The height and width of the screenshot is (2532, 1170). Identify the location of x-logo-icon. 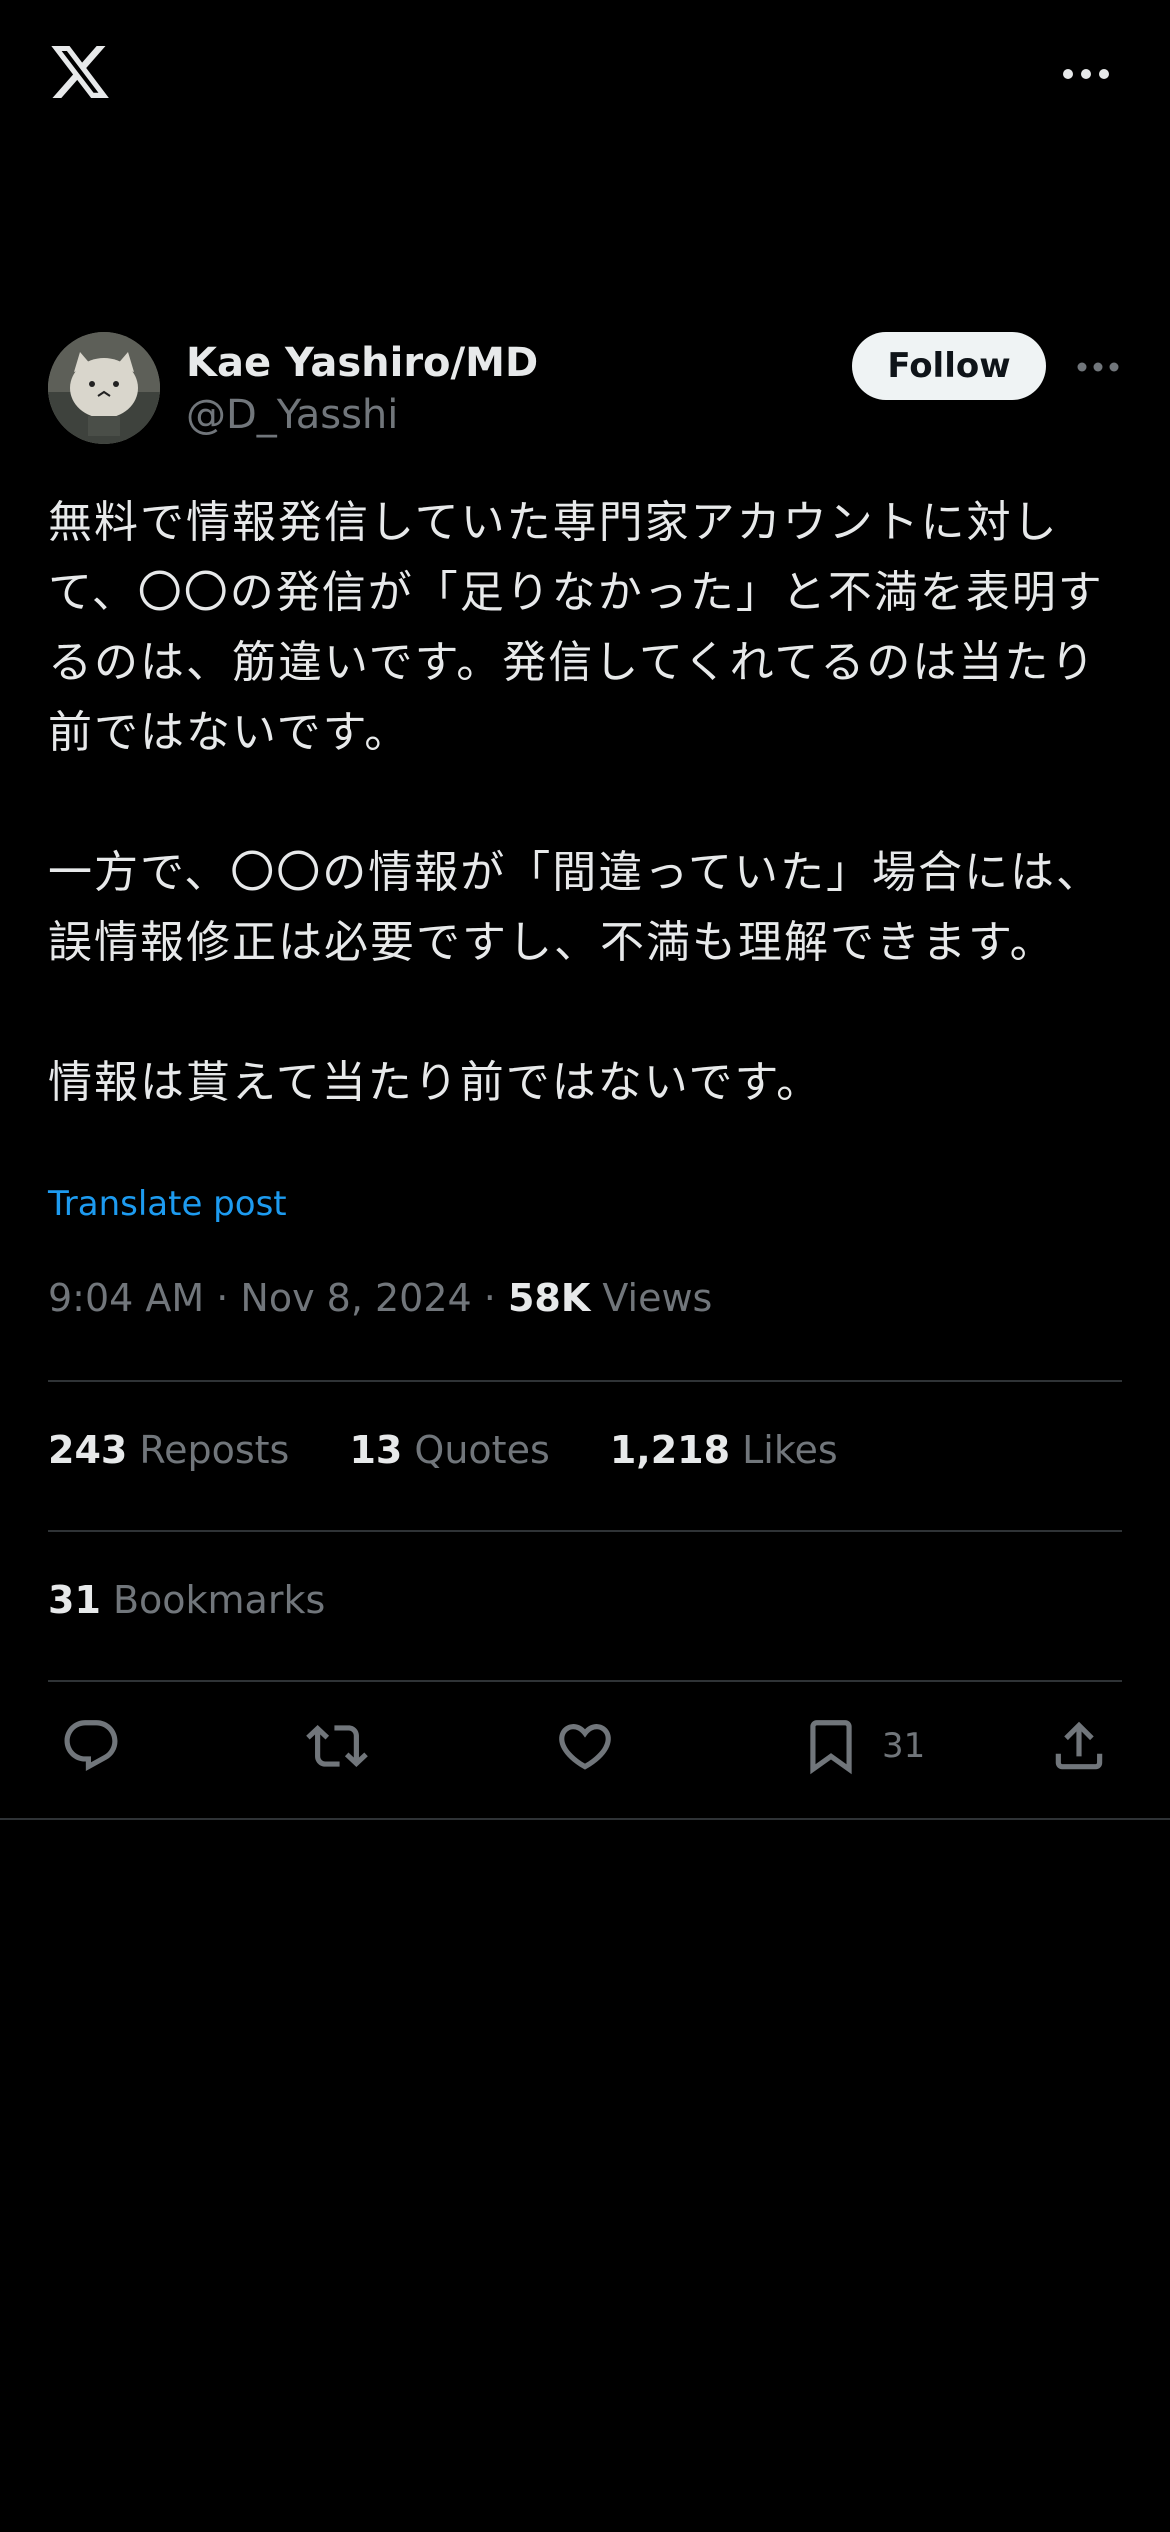
(80, 72).